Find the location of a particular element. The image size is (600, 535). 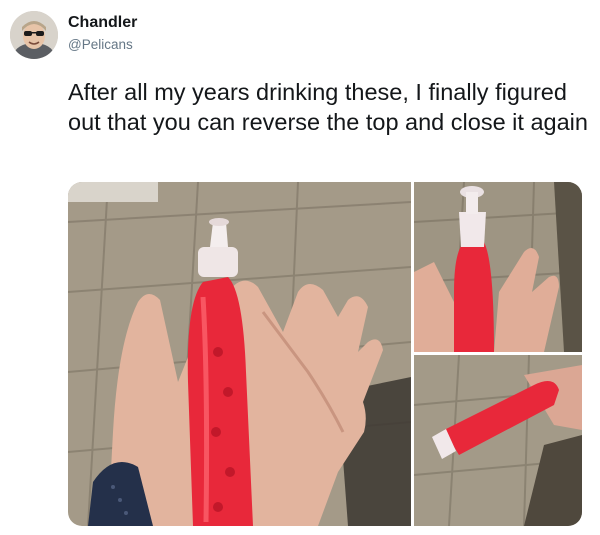

photo-hand-holding-bottle-top-up-icon is located at coordinates (498, 267).